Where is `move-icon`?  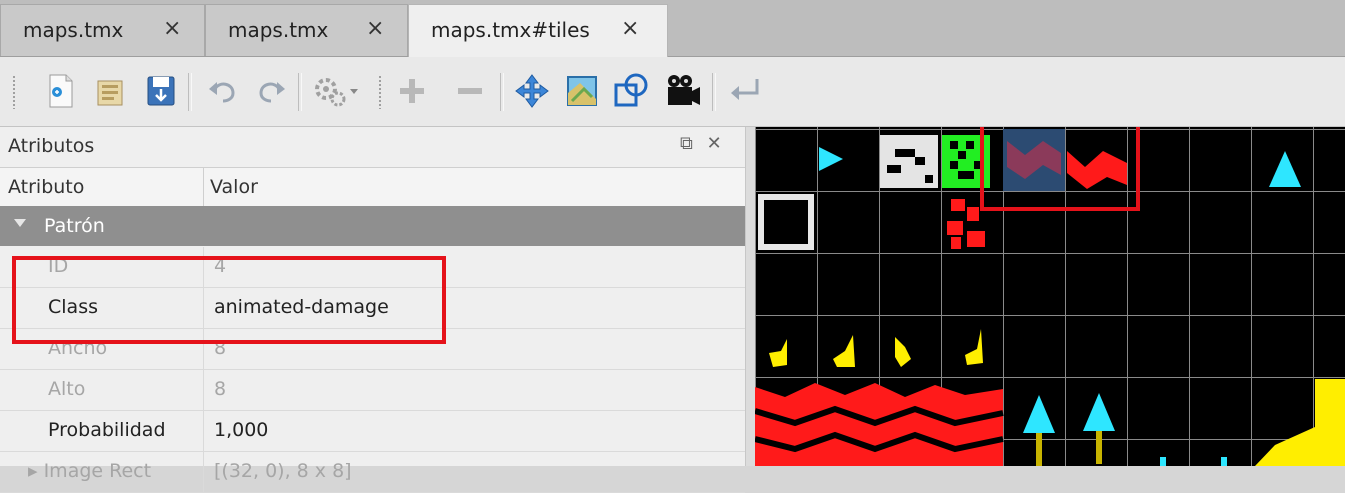 move-icon is located at coordinates (532, 91).